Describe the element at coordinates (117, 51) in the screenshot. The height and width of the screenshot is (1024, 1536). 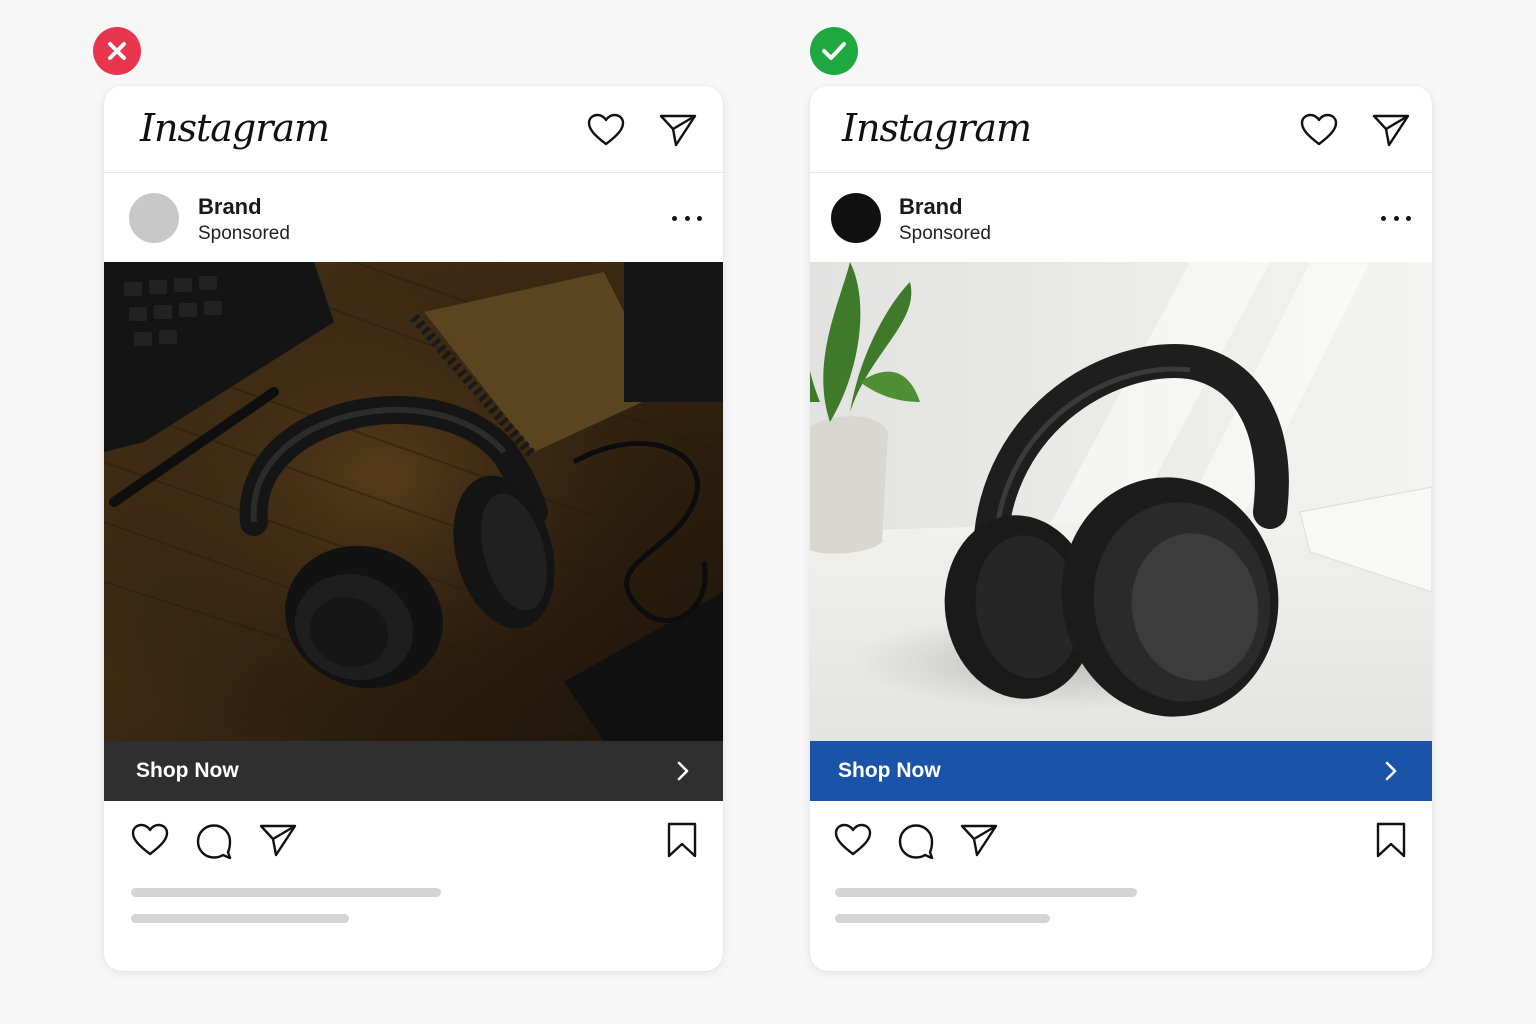
I see `x-mark-icon` at that location.